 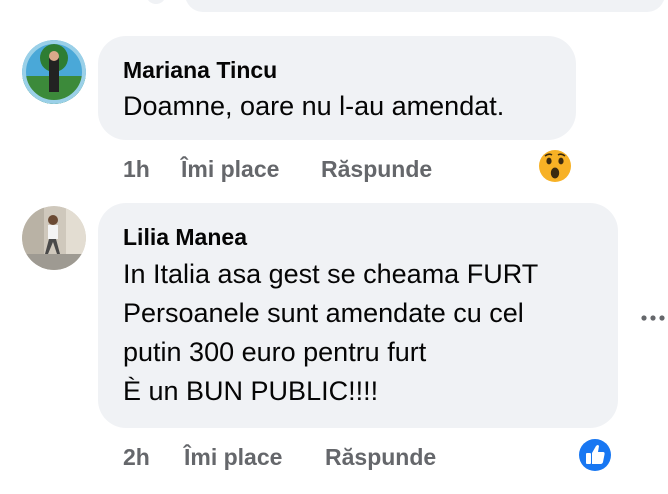 I want to click on comment-text-line: È un BUN PUBLIC!!!!, so click(x=251, y=391).